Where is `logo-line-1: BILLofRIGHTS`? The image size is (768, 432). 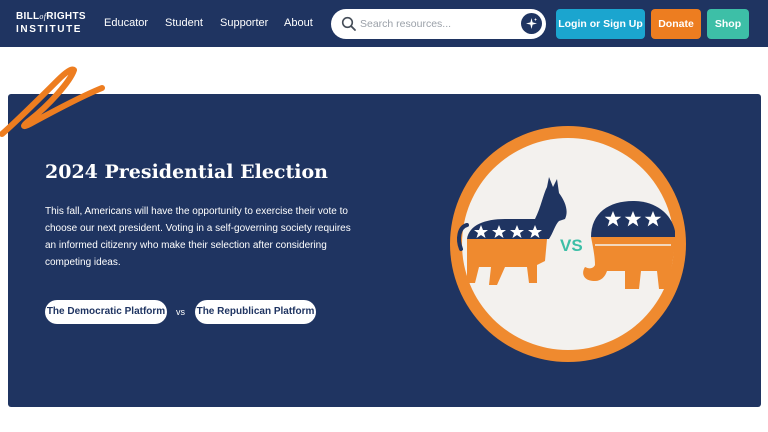
logo-line-1: BILLofRIGHTS is located at coordinates (51, 17).